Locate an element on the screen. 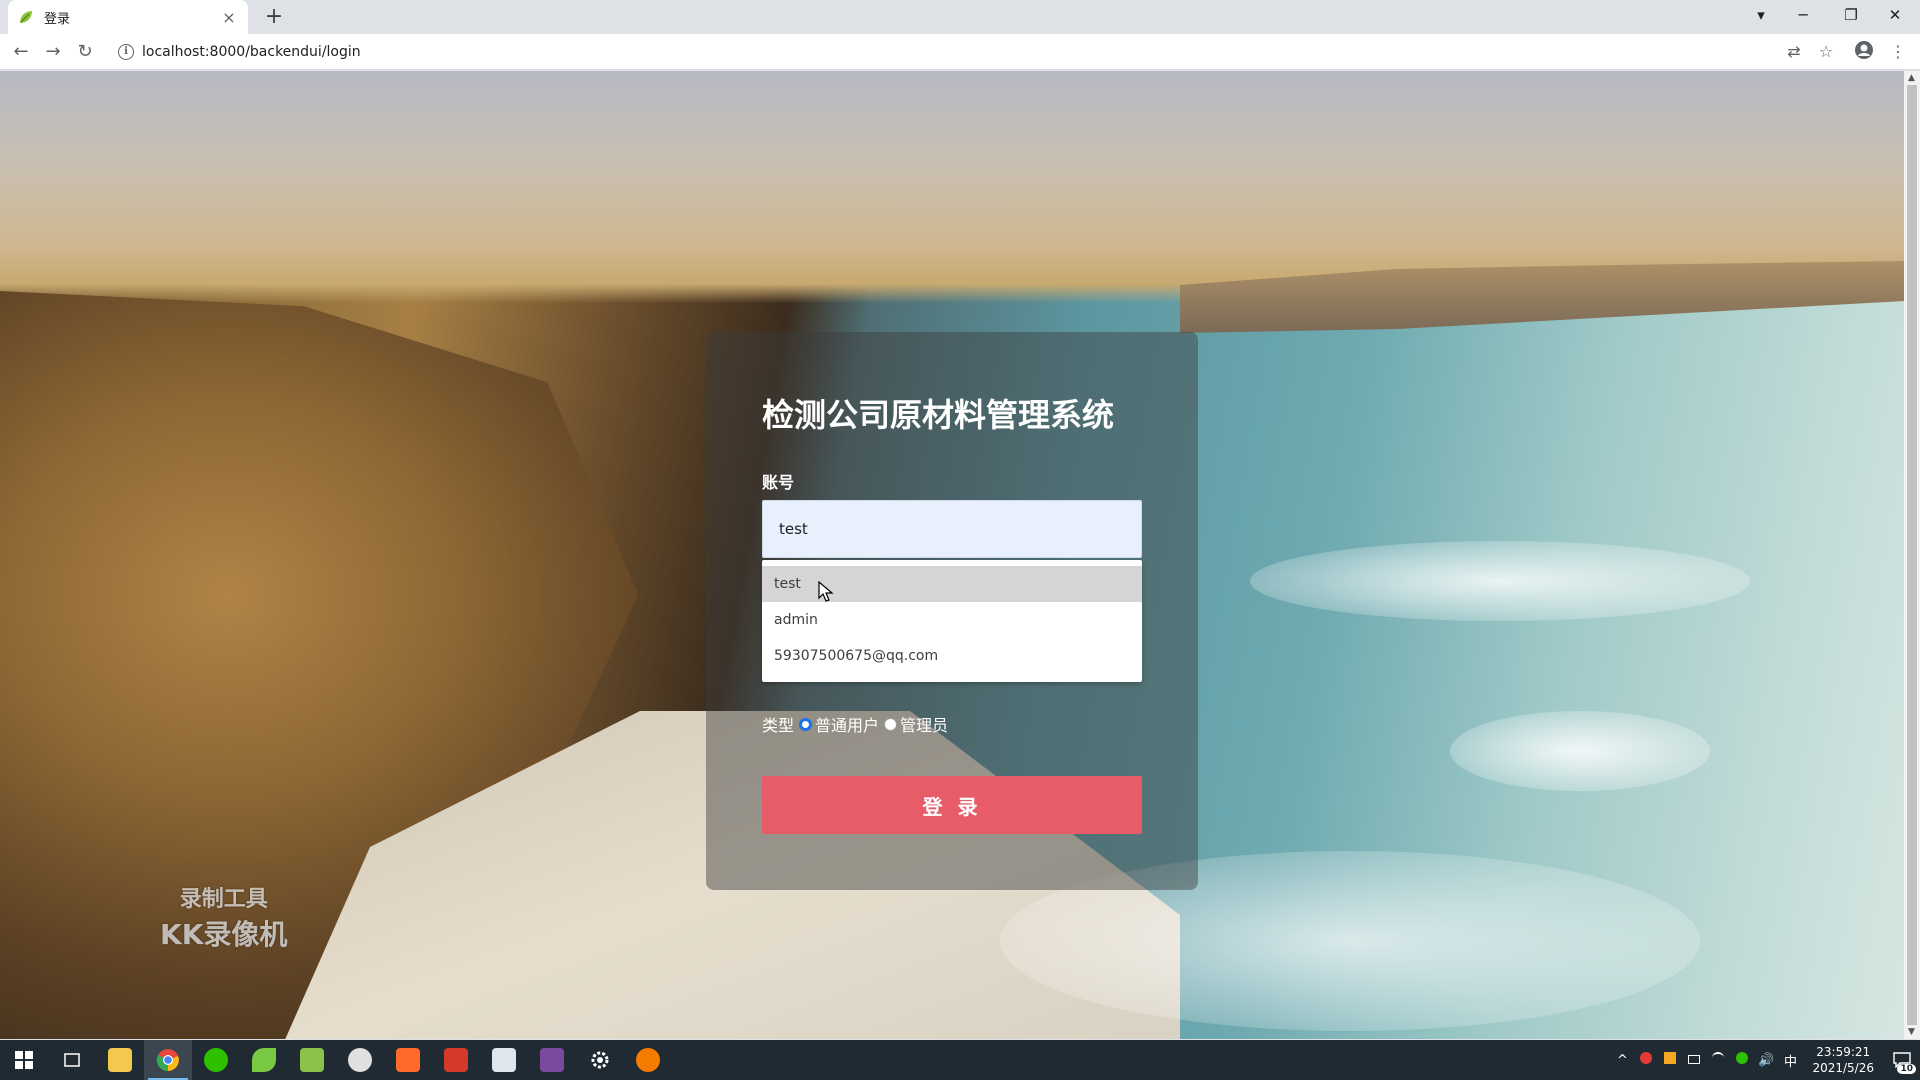 The width and height of the screenshot is (1920, 1080). scroll-up-icon: ▲ is located at coordinates (1911, 78).